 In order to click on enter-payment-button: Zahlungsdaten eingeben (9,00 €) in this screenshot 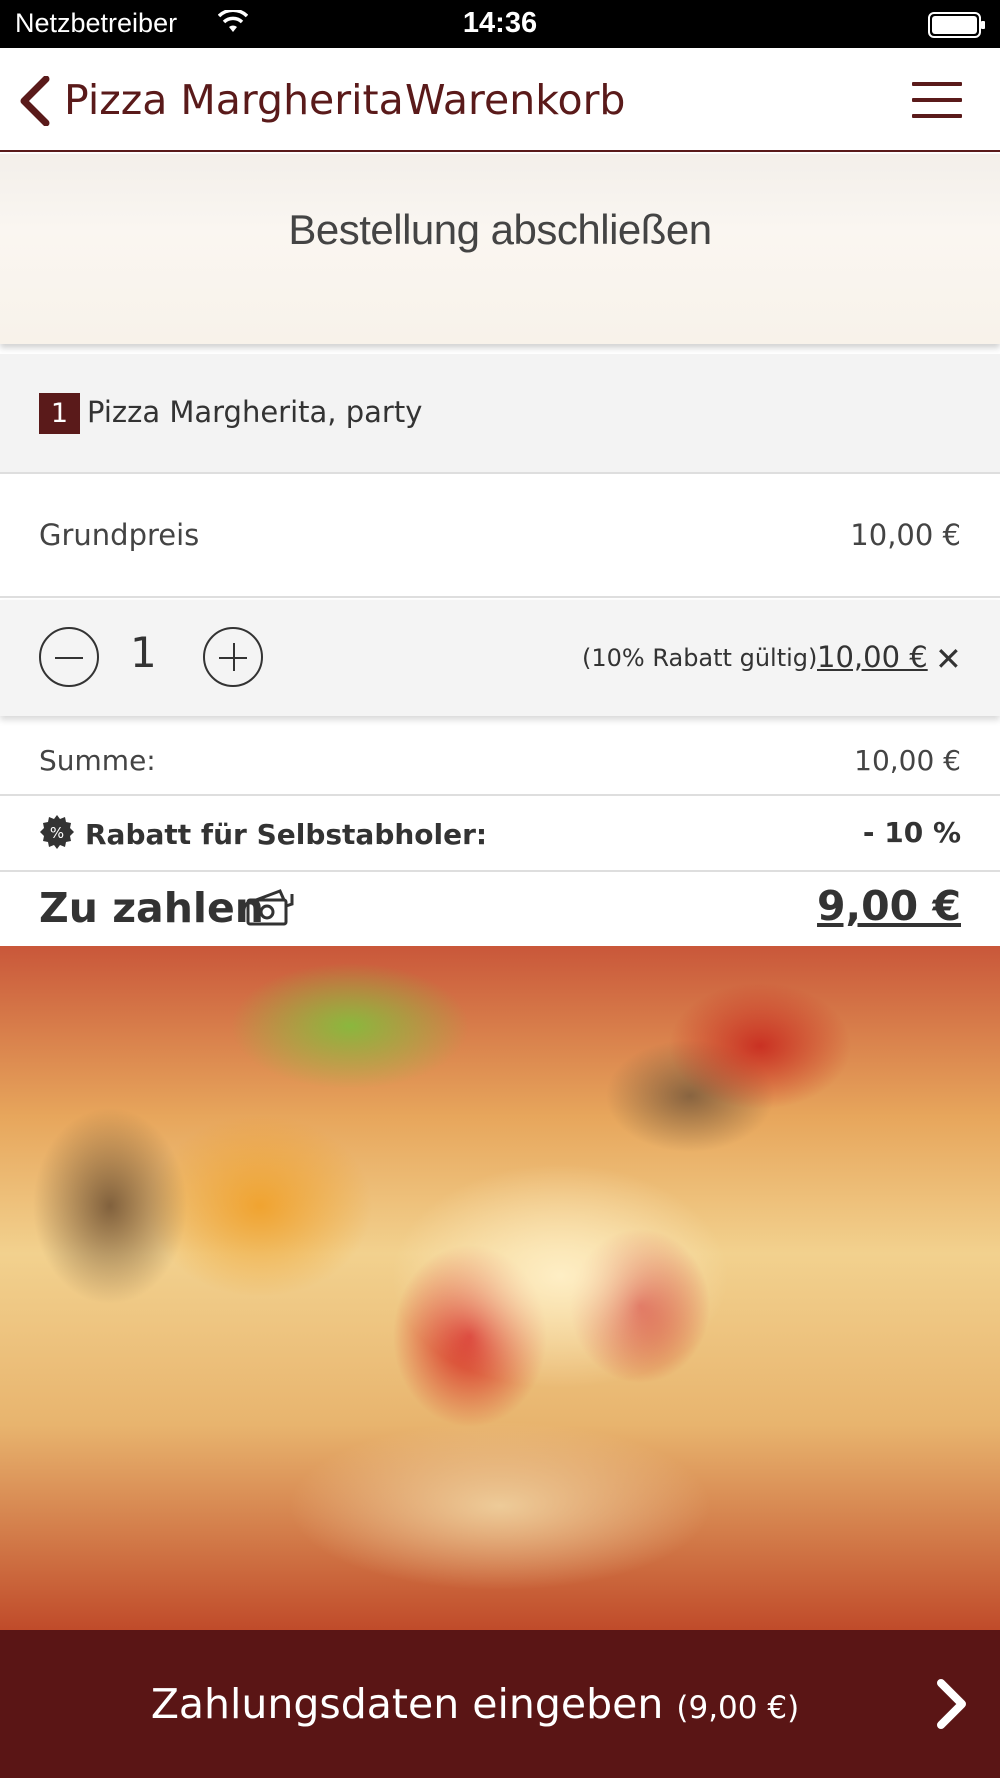, I will do `click(500, 1704)`.